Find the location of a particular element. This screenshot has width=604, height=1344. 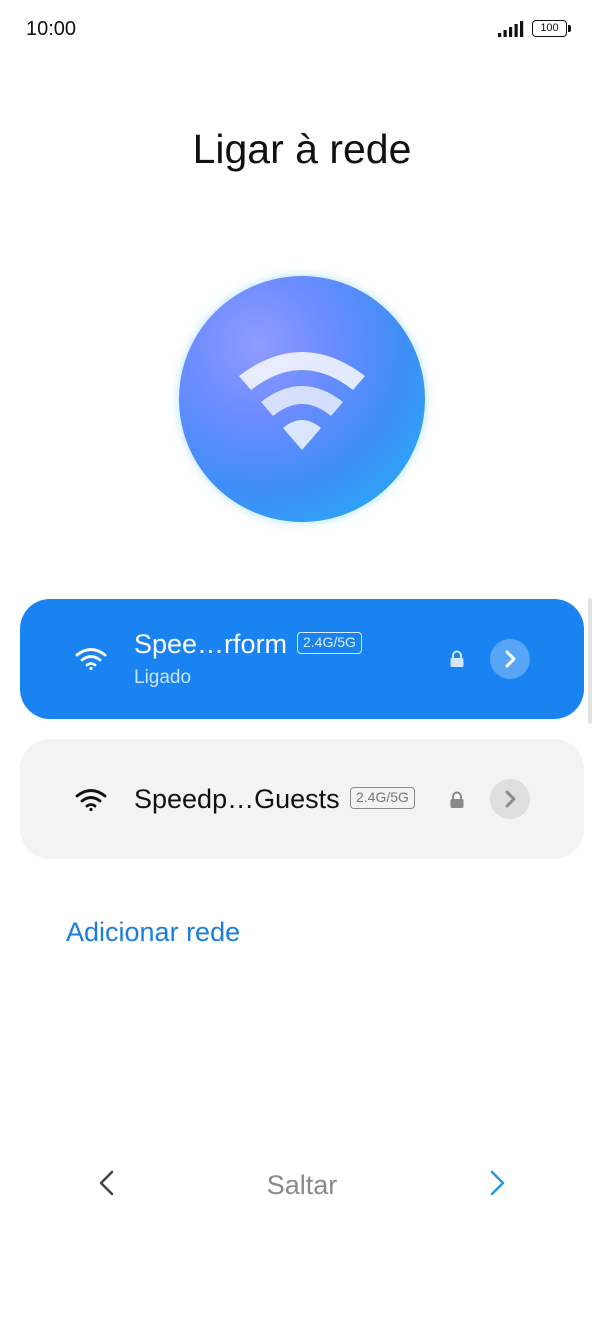

skip-button: Saltar is located at coordinates (302, 1185).